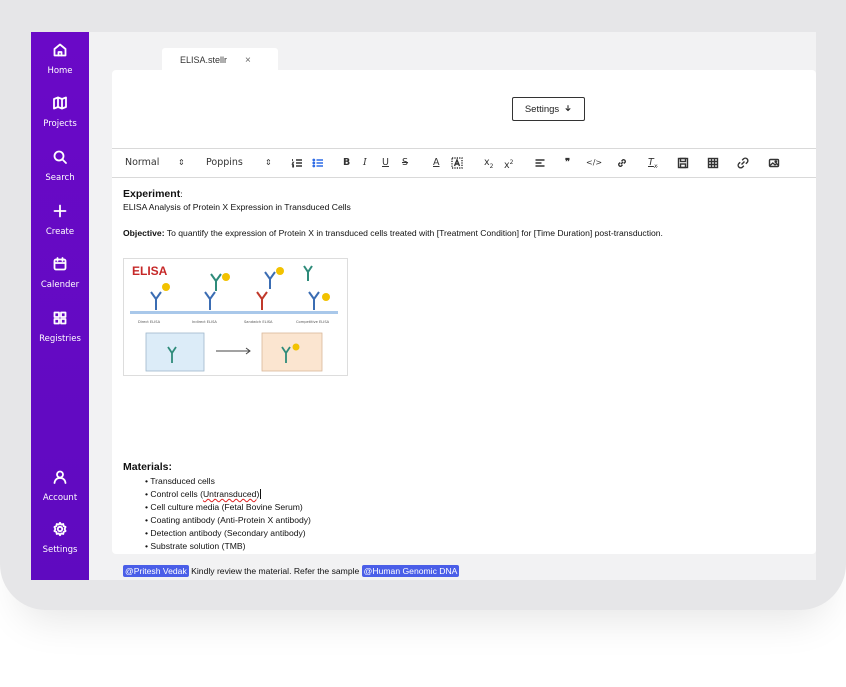 This screenshot has width=846, height=687. What do you see at coordinates (60, 550) in the screenshot?
I see `sidebar-label: Settings` at bounding box center [60, 550].